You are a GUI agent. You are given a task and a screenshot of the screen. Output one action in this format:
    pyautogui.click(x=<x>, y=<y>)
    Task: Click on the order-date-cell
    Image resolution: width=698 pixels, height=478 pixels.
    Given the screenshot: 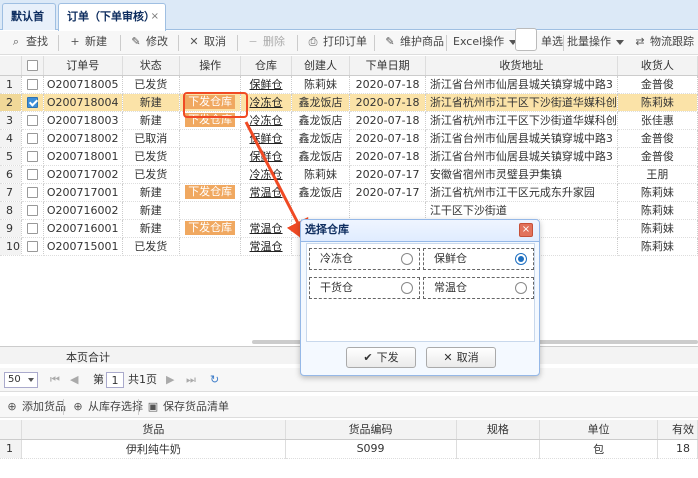 What is the action you would take?
    pyautogui.click(x=387, y=210)
    